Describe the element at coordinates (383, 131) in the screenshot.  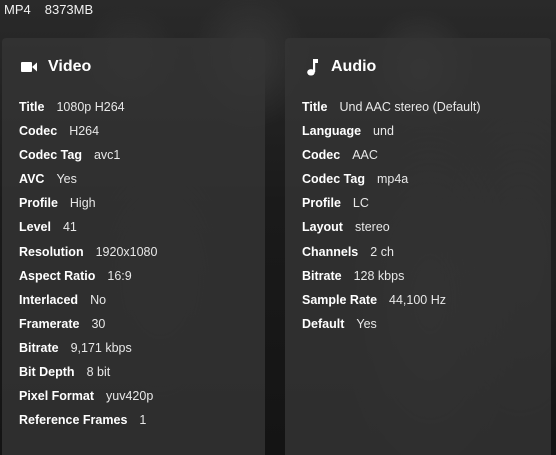
I see `property-value: und` at that location.